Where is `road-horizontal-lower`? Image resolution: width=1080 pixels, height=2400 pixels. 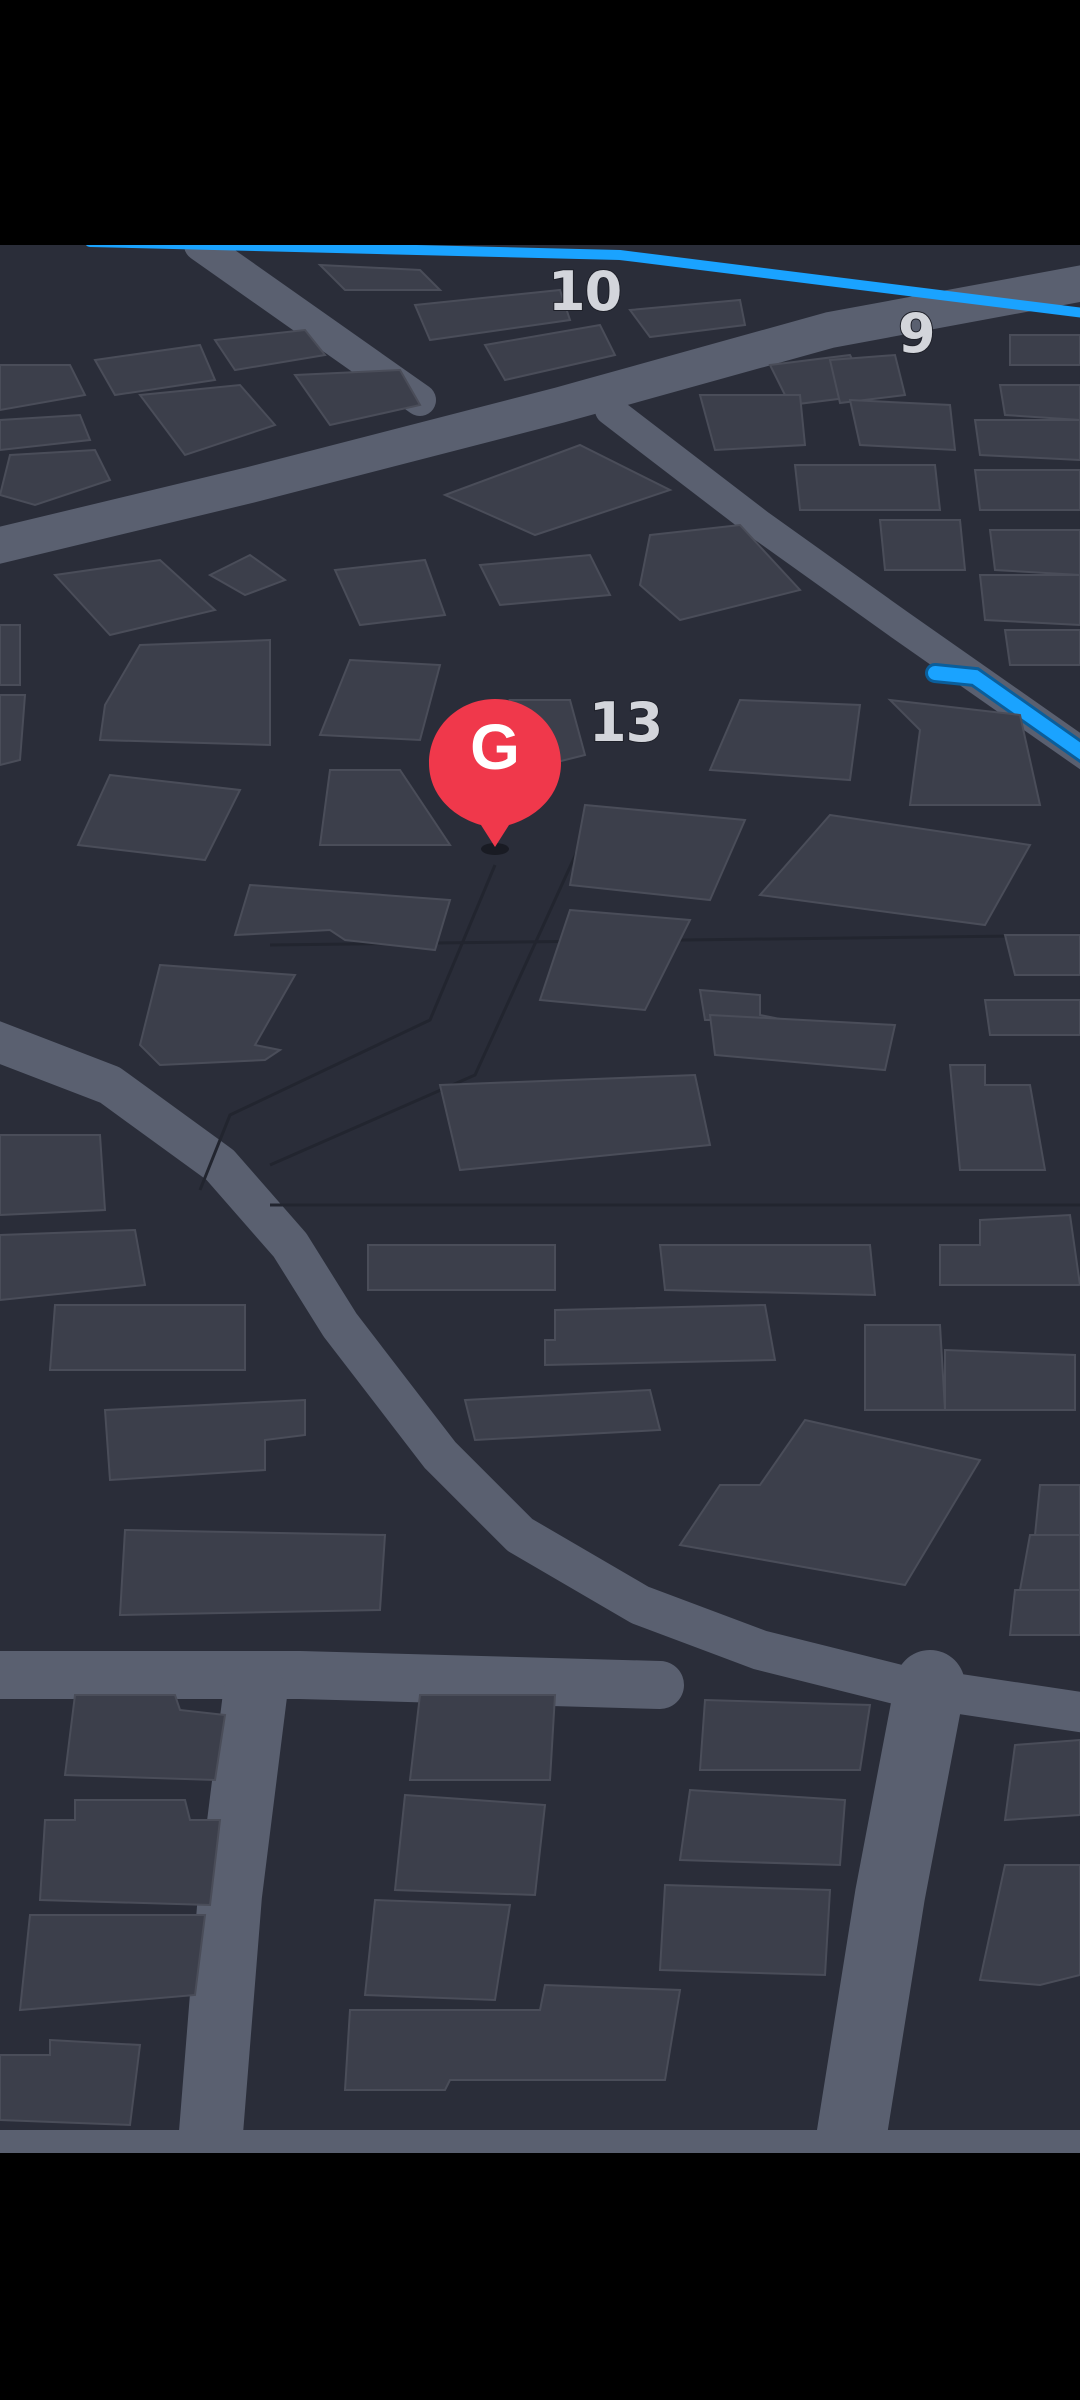 road-horizontal-lower is located at coordinates (342, 1680).